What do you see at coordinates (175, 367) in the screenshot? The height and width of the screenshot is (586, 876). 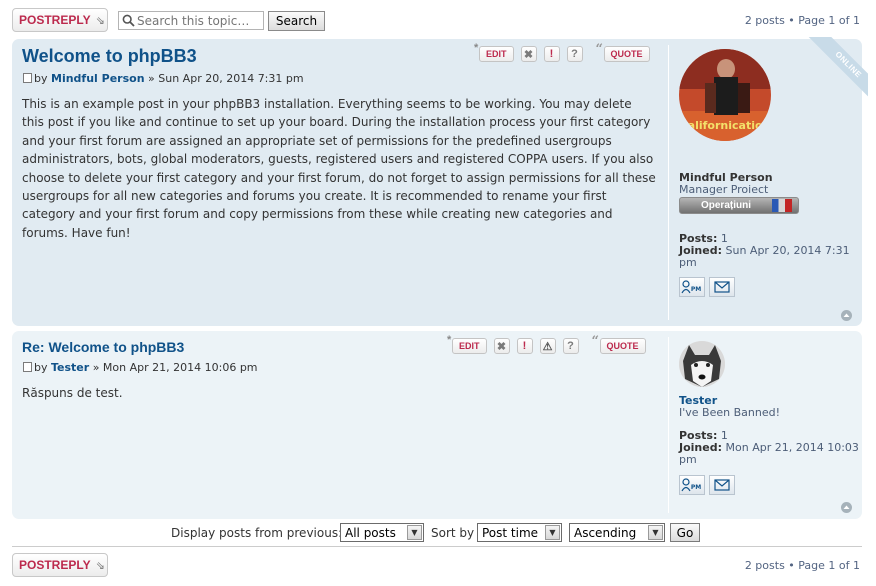 I see `post-datetime: » Mon Apr 21, 2014 10:06 pm` at bounding box center [175, 367].